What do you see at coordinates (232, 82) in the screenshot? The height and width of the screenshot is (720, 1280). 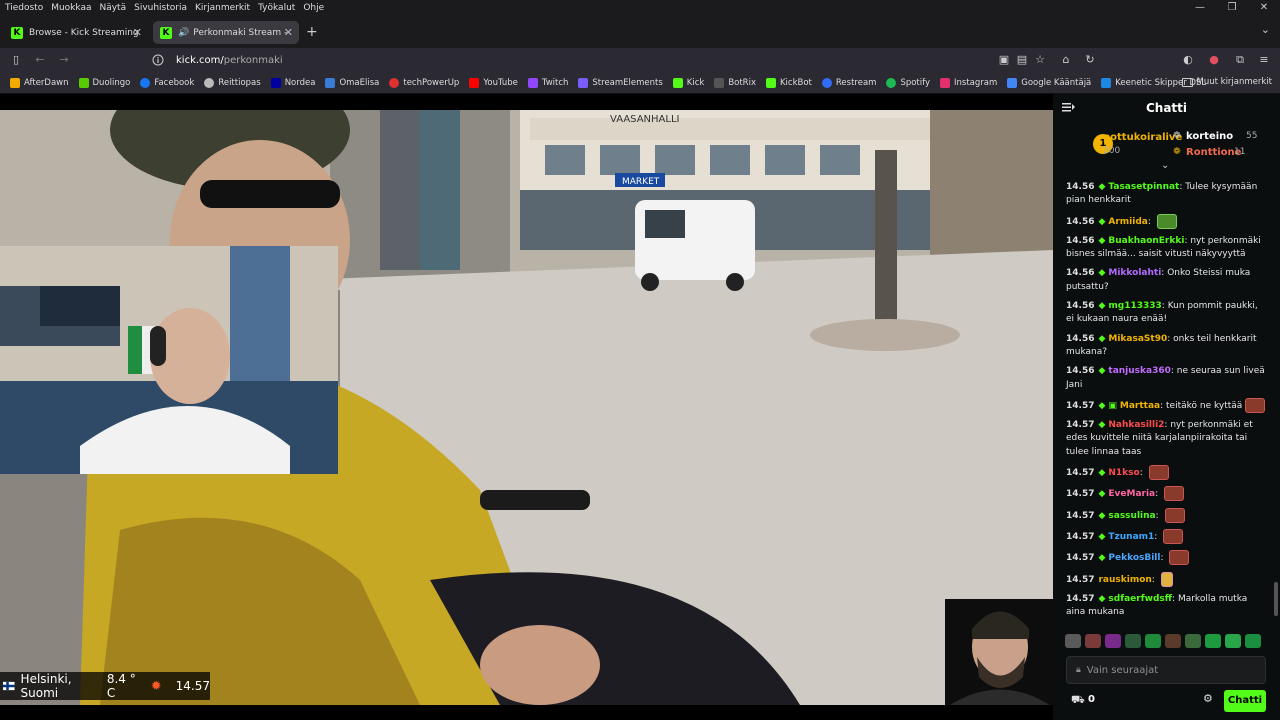 I see `bookmark-reittiopas: Reittiopas` at bounding box center [232, 82].